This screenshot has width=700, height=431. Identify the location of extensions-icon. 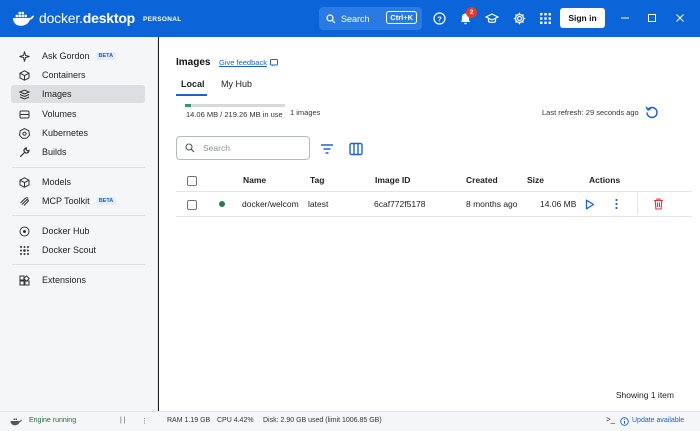
(24, 279).